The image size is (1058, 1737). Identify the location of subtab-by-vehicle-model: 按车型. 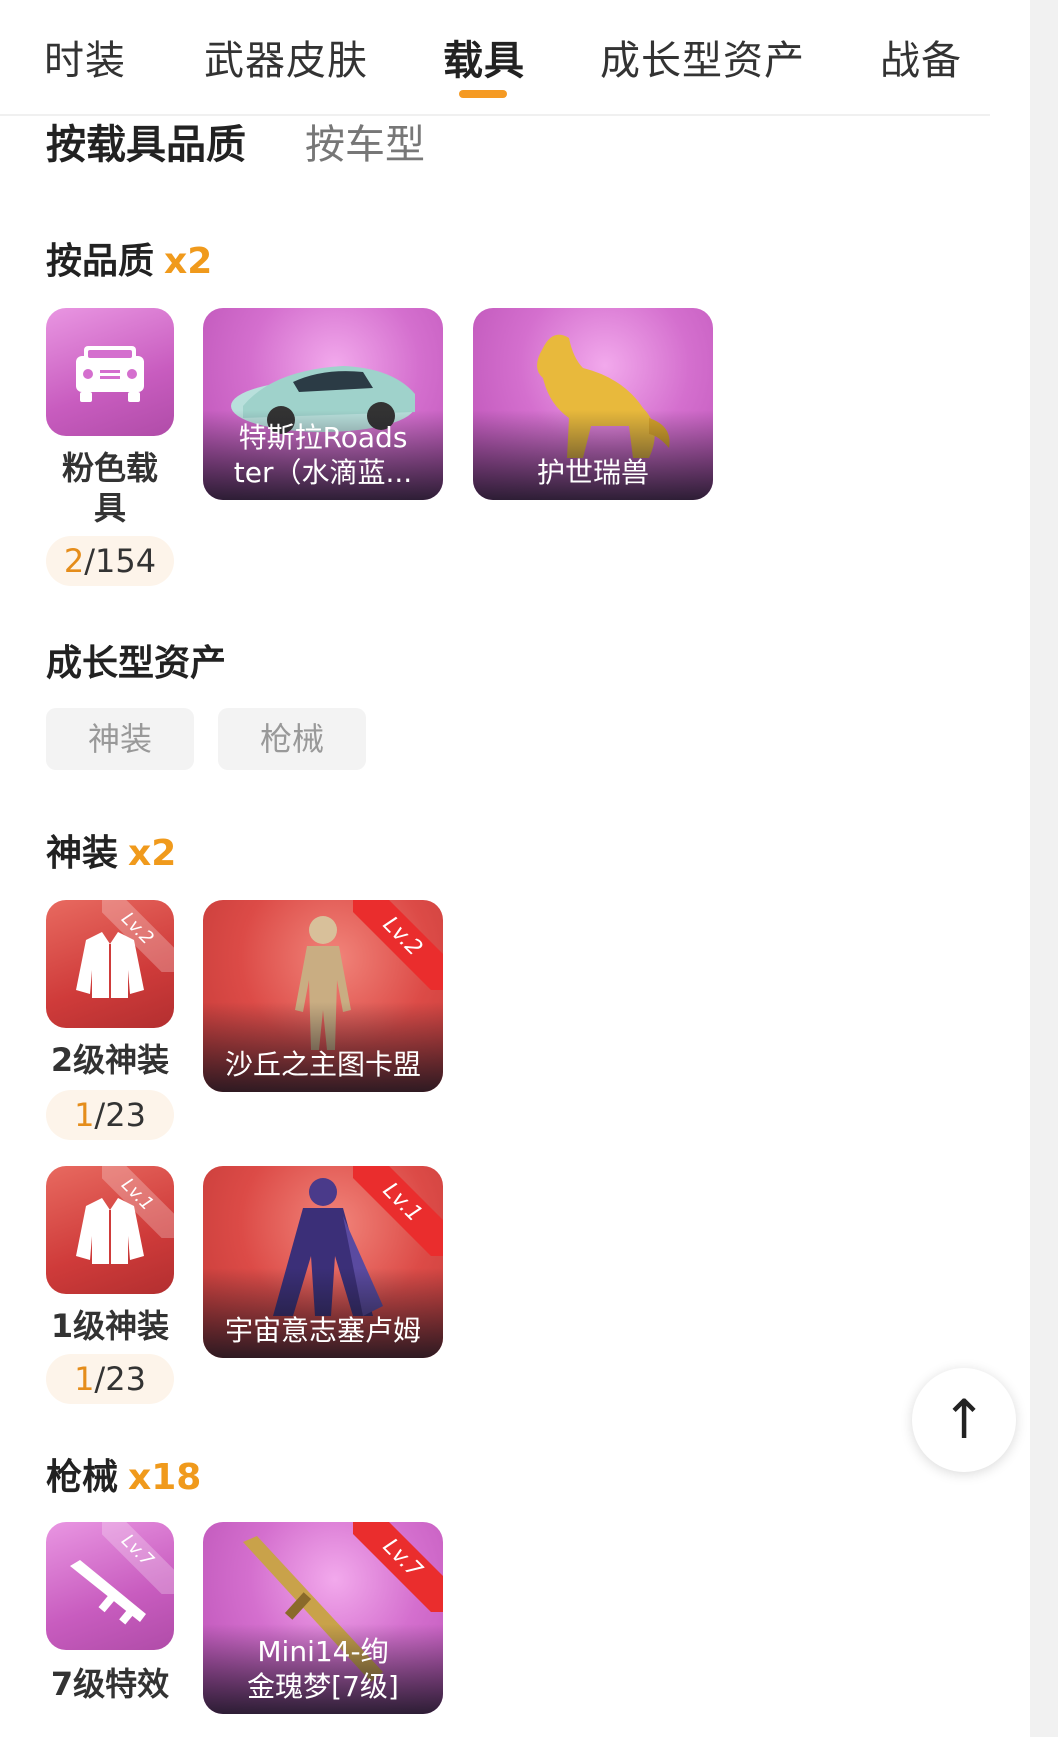
(365, 141).